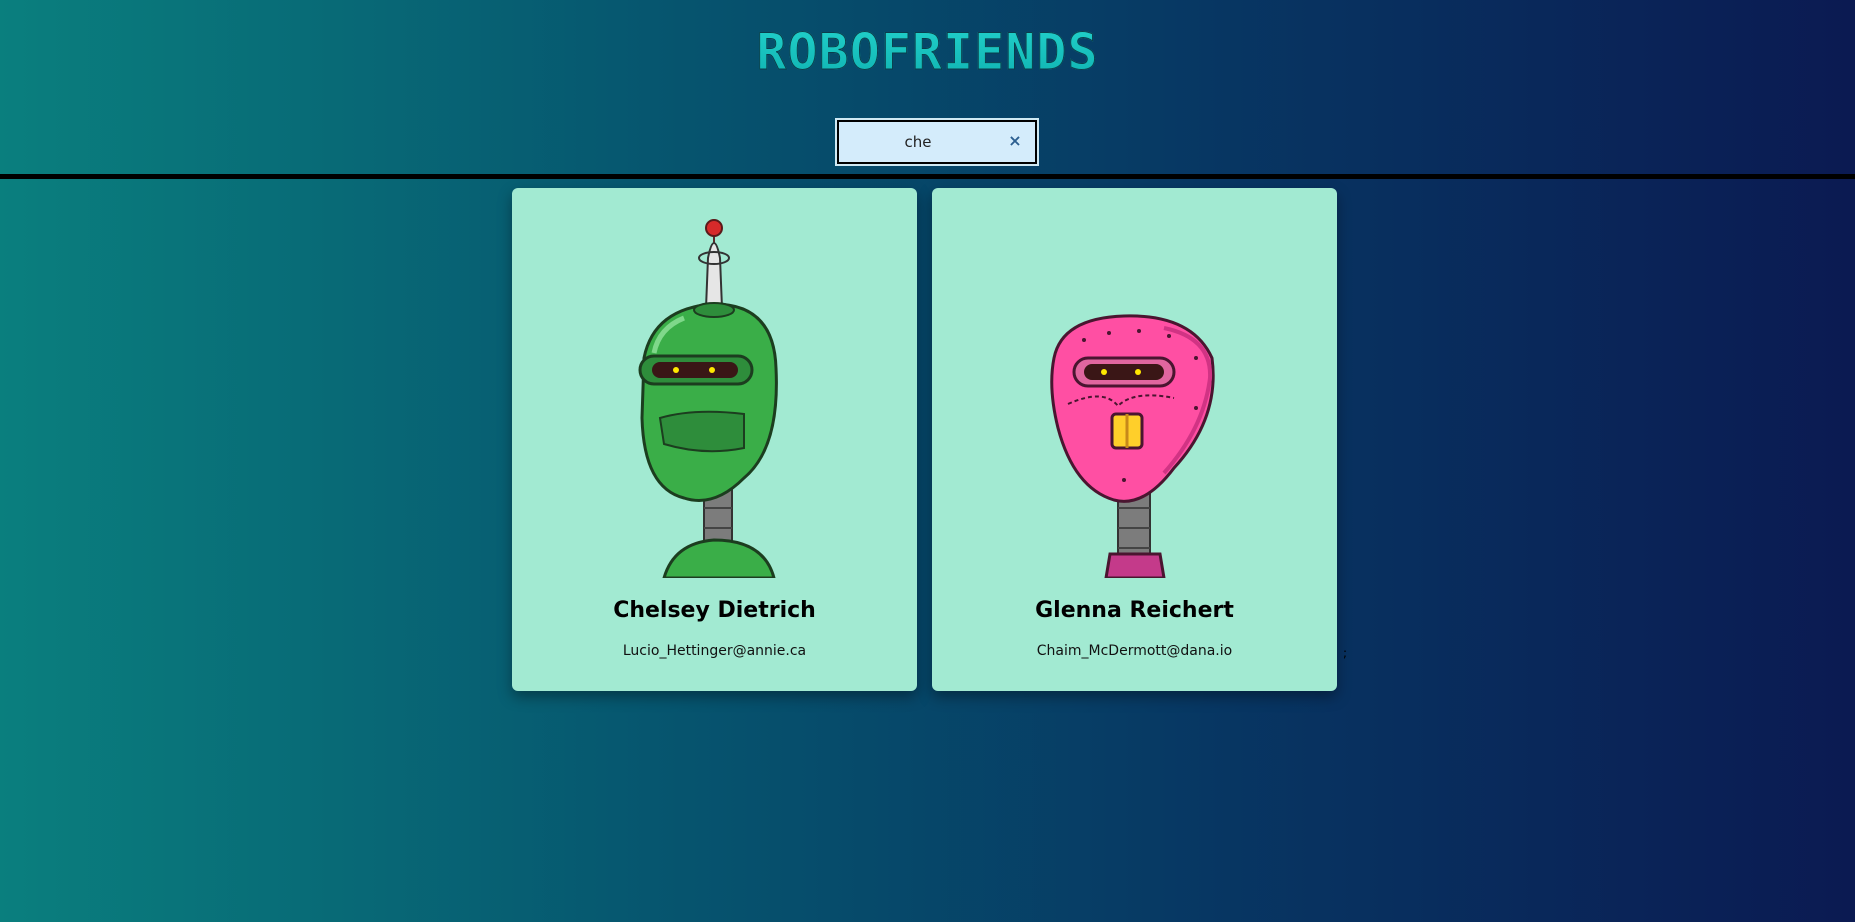  Describe the element at coordinates (1134, 651) in the screenshot. I see `robot-email: Chaim_McDermott@dana.io` at that location.